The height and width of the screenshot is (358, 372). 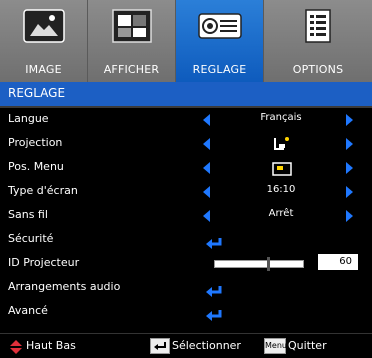 What do you see at coordinates (37, 93) in the screenshot?
I see `section-title: REGLAGE` at bounding box center [37, 93].